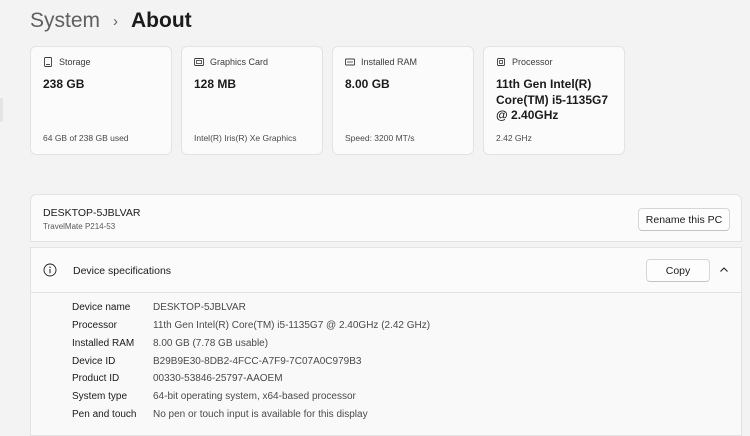 The width and height of the screenshot is (750, 436). What do you see at coordinates (532, 62) in the screenshot?
I see `processor-label: Processor` at bounding box center [532, 62].